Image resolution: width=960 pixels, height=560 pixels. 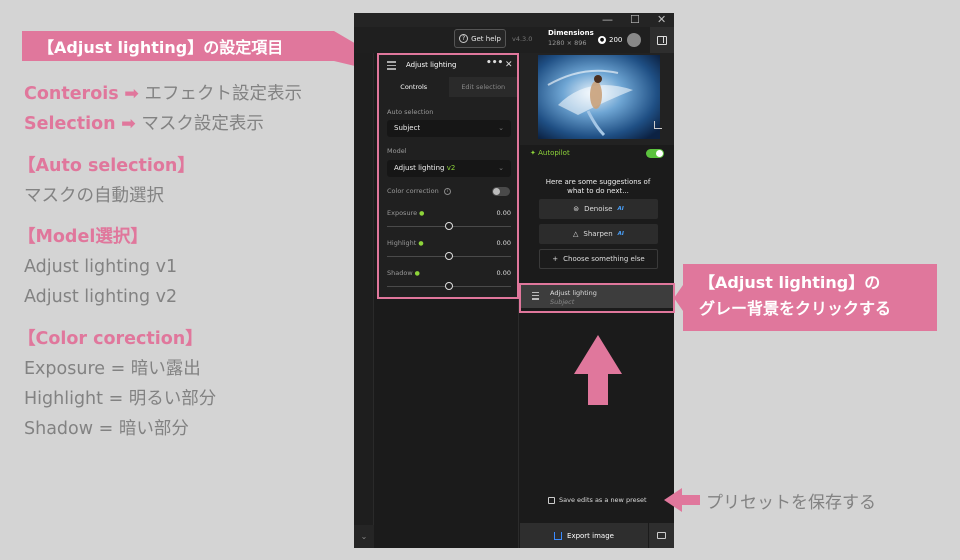 I want to click on image-settings-icon, so click(x=661, y=535).